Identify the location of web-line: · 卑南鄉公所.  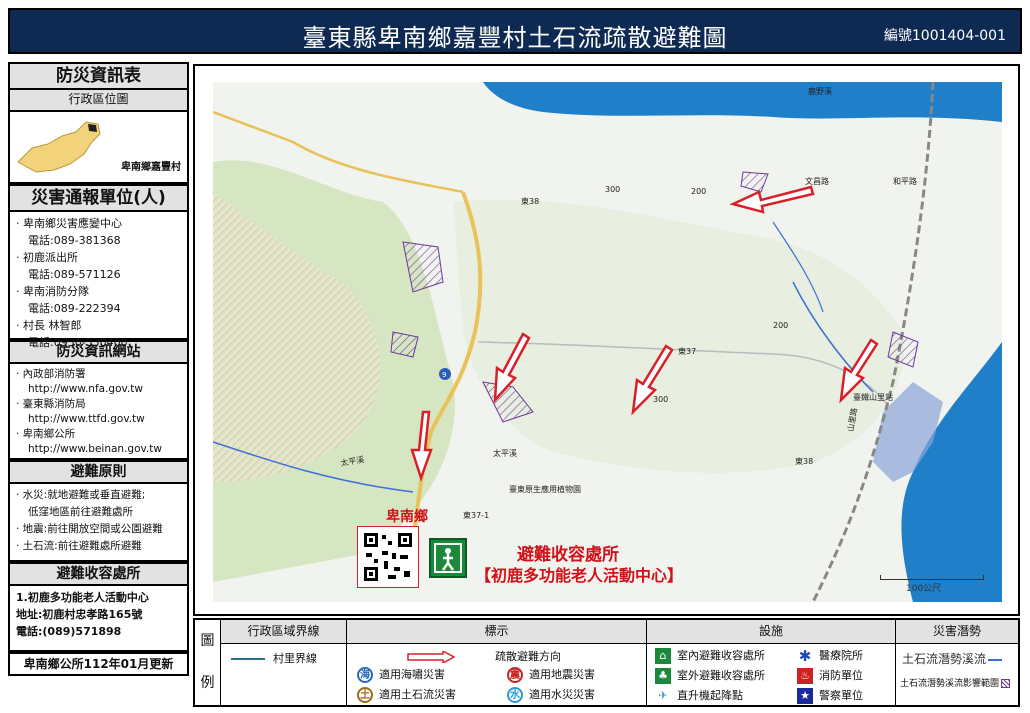
(46, 434).